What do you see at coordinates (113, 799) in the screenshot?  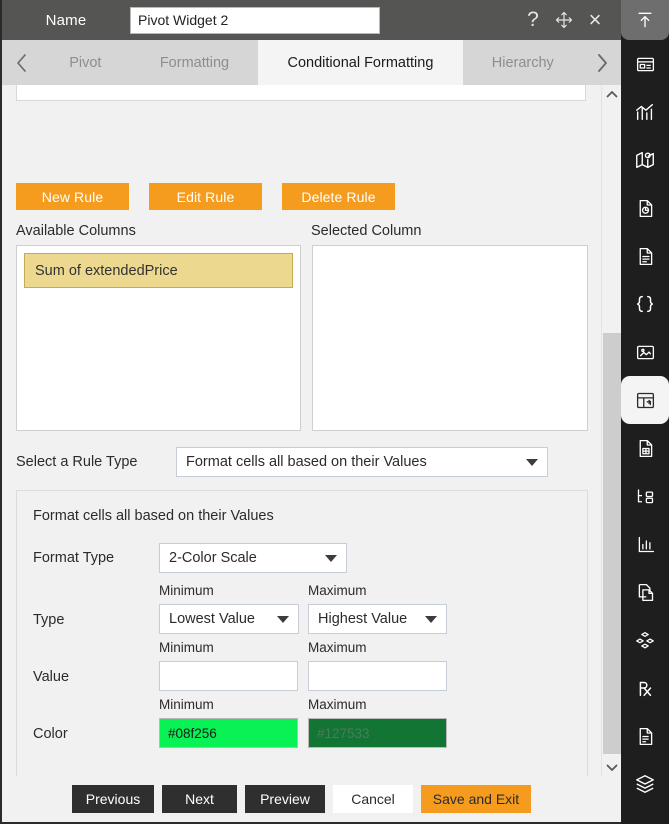 I see `previous-button: Previous` at bounding box center [113, 799].